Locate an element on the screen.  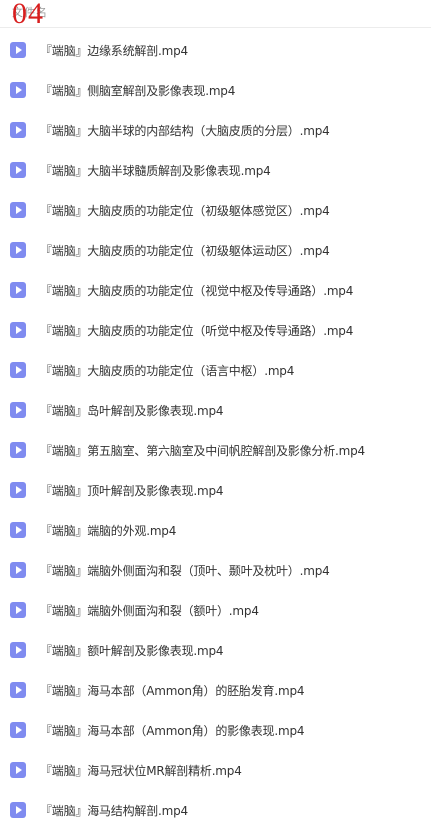
file-name: 『端脑』大脑皮质的功能定位（听觉中枢及传导通路）.mp4 is located at coordinates (196, 330).